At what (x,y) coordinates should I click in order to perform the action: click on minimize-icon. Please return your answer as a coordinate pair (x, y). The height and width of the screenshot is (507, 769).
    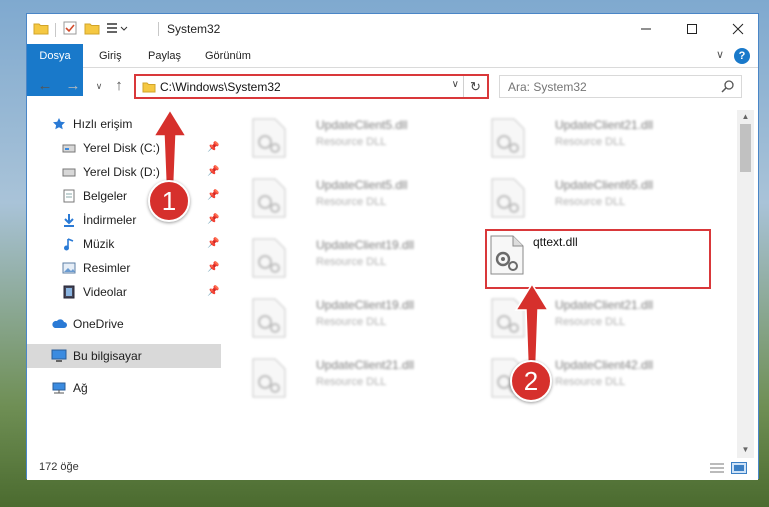
    Looking at the image, I should click on (646, 29).